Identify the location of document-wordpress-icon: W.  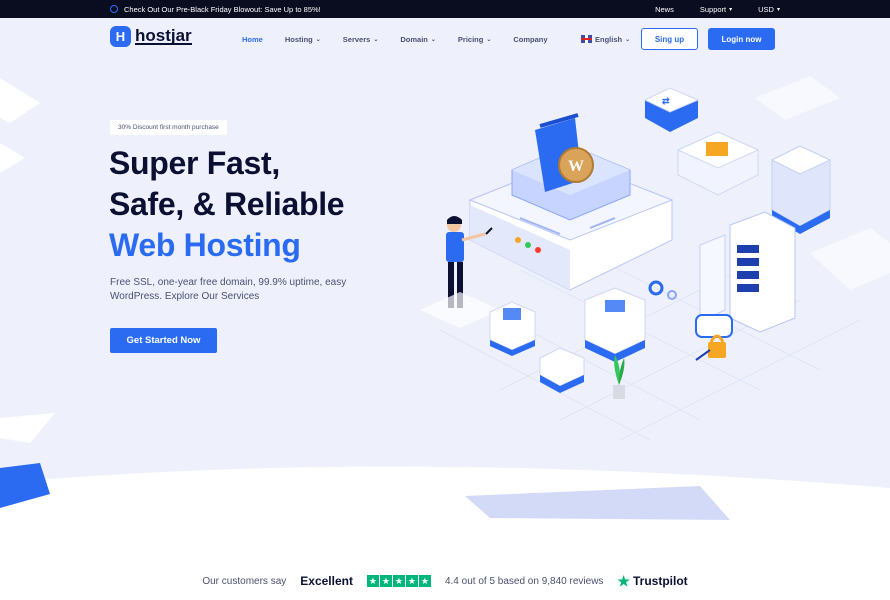
(564, 152).